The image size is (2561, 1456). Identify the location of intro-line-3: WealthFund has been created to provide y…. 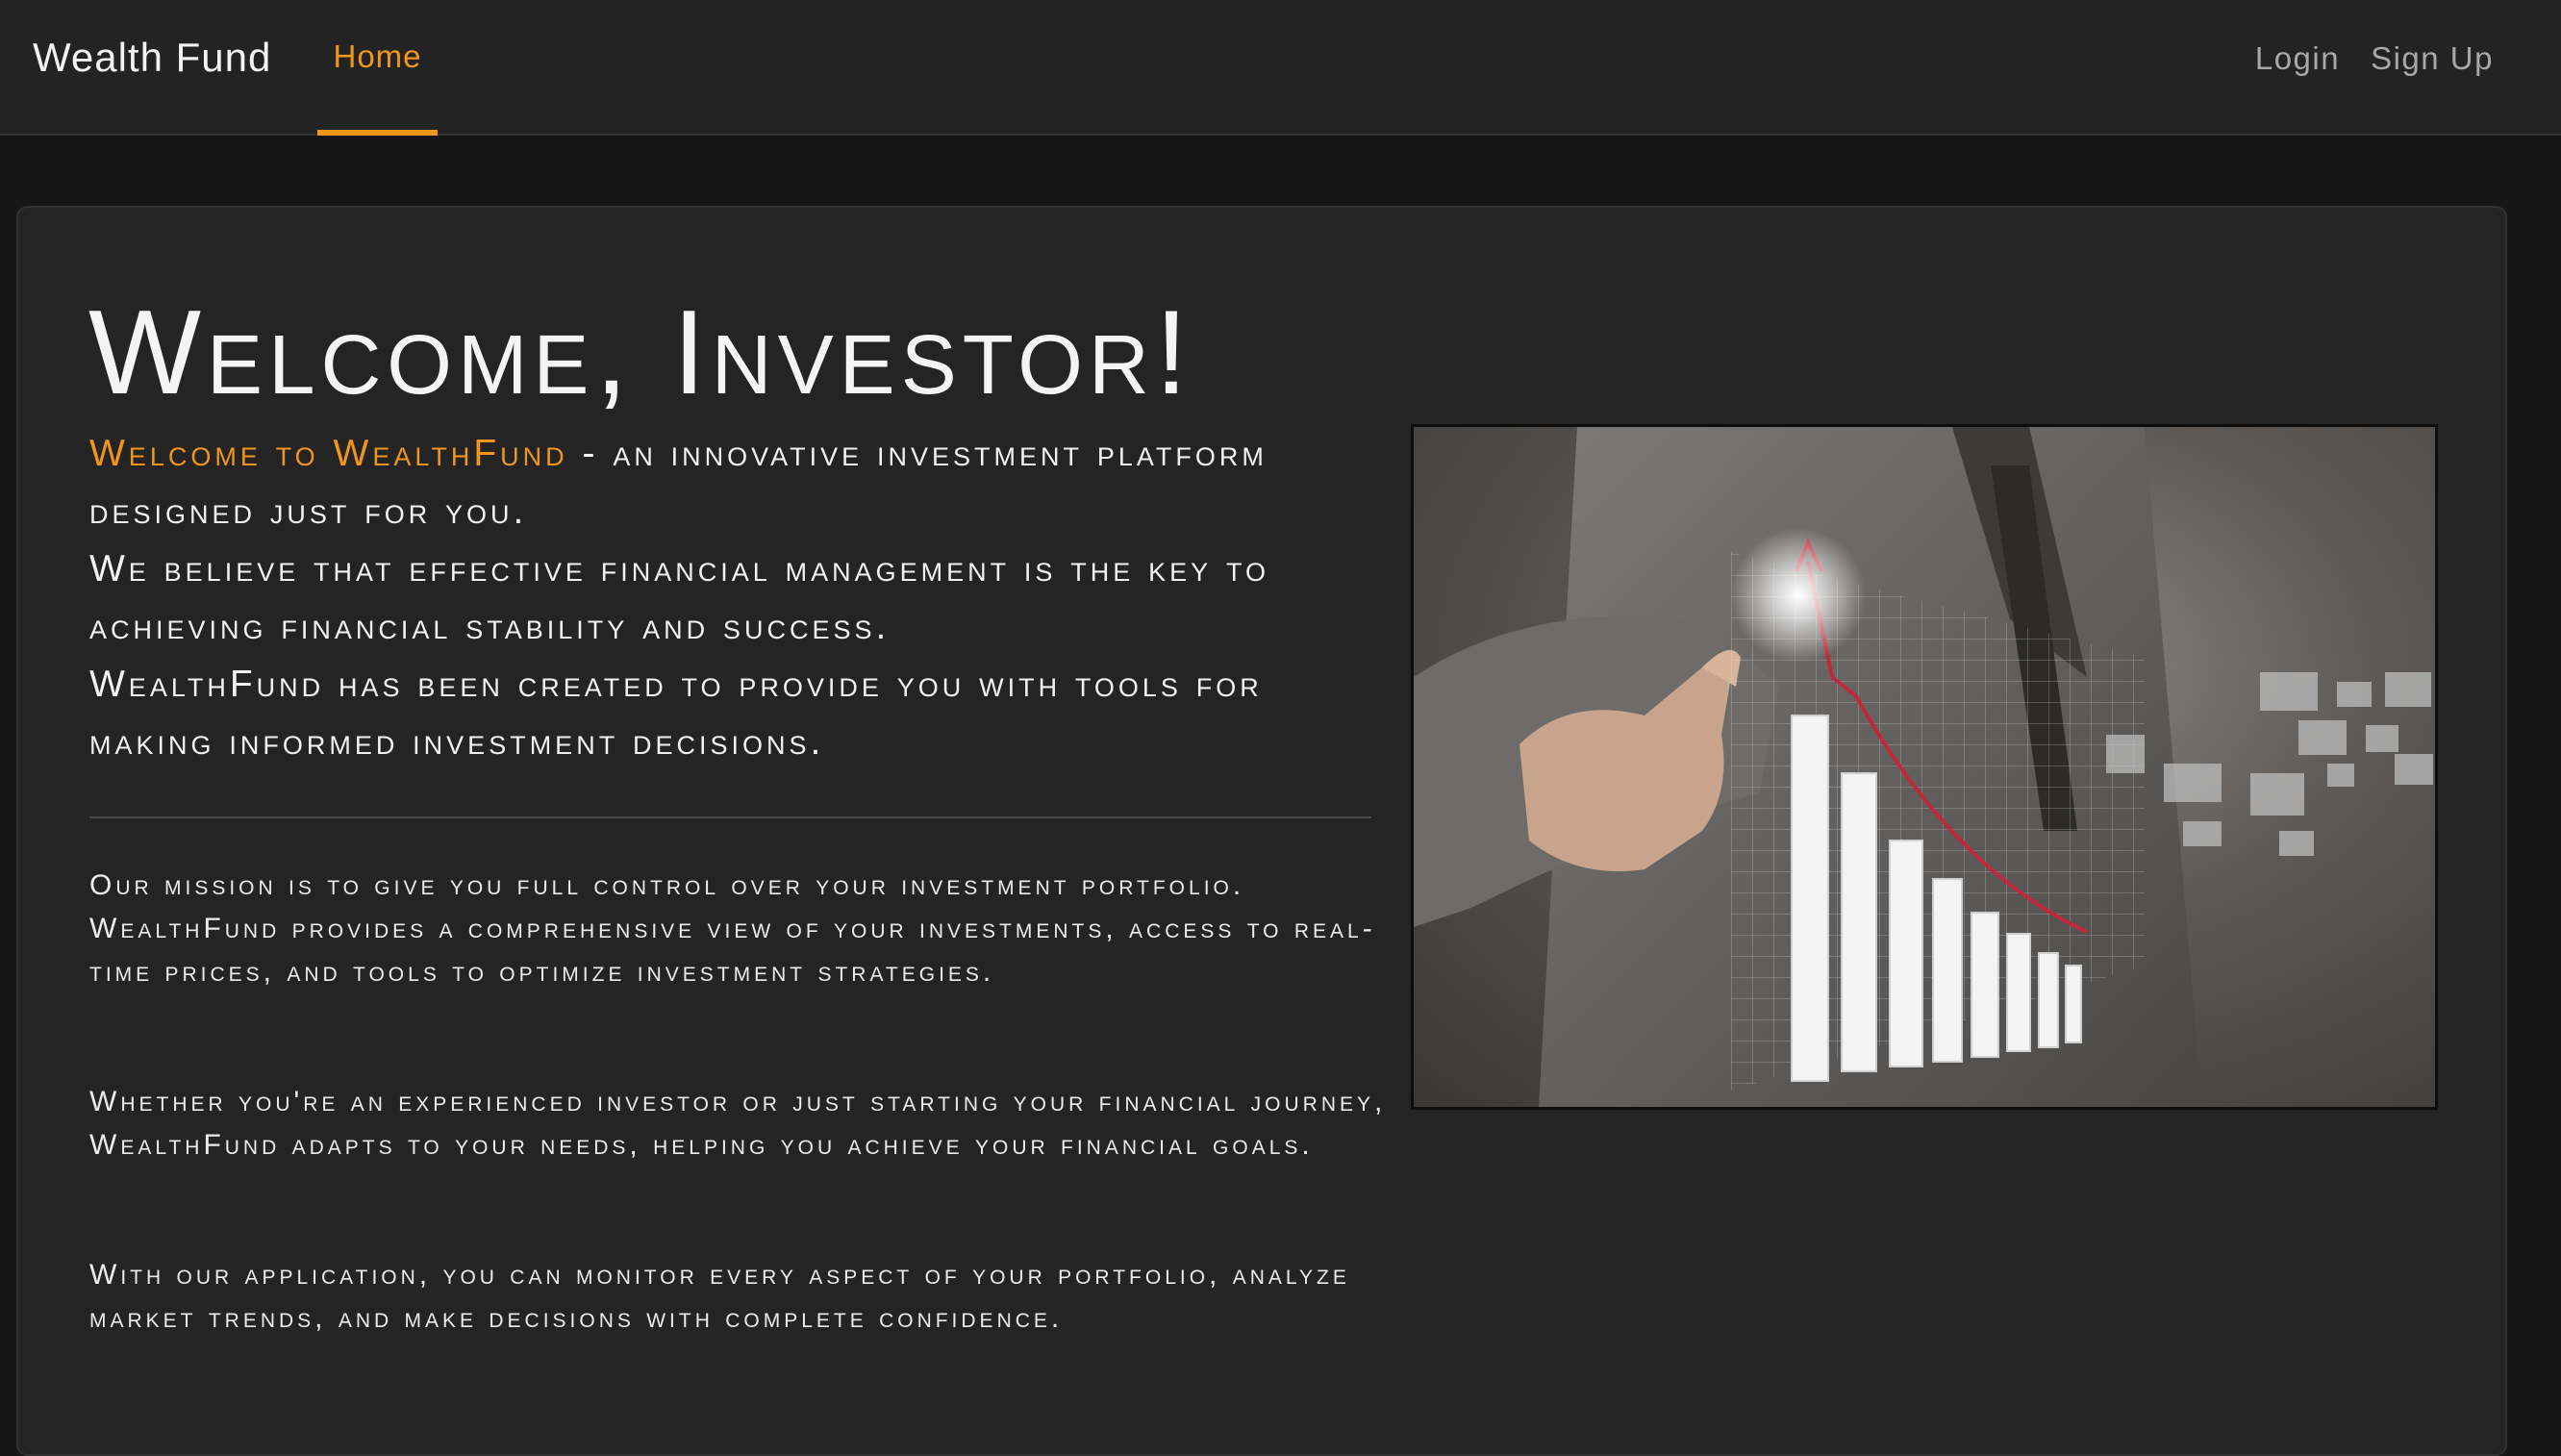
(676, 714).